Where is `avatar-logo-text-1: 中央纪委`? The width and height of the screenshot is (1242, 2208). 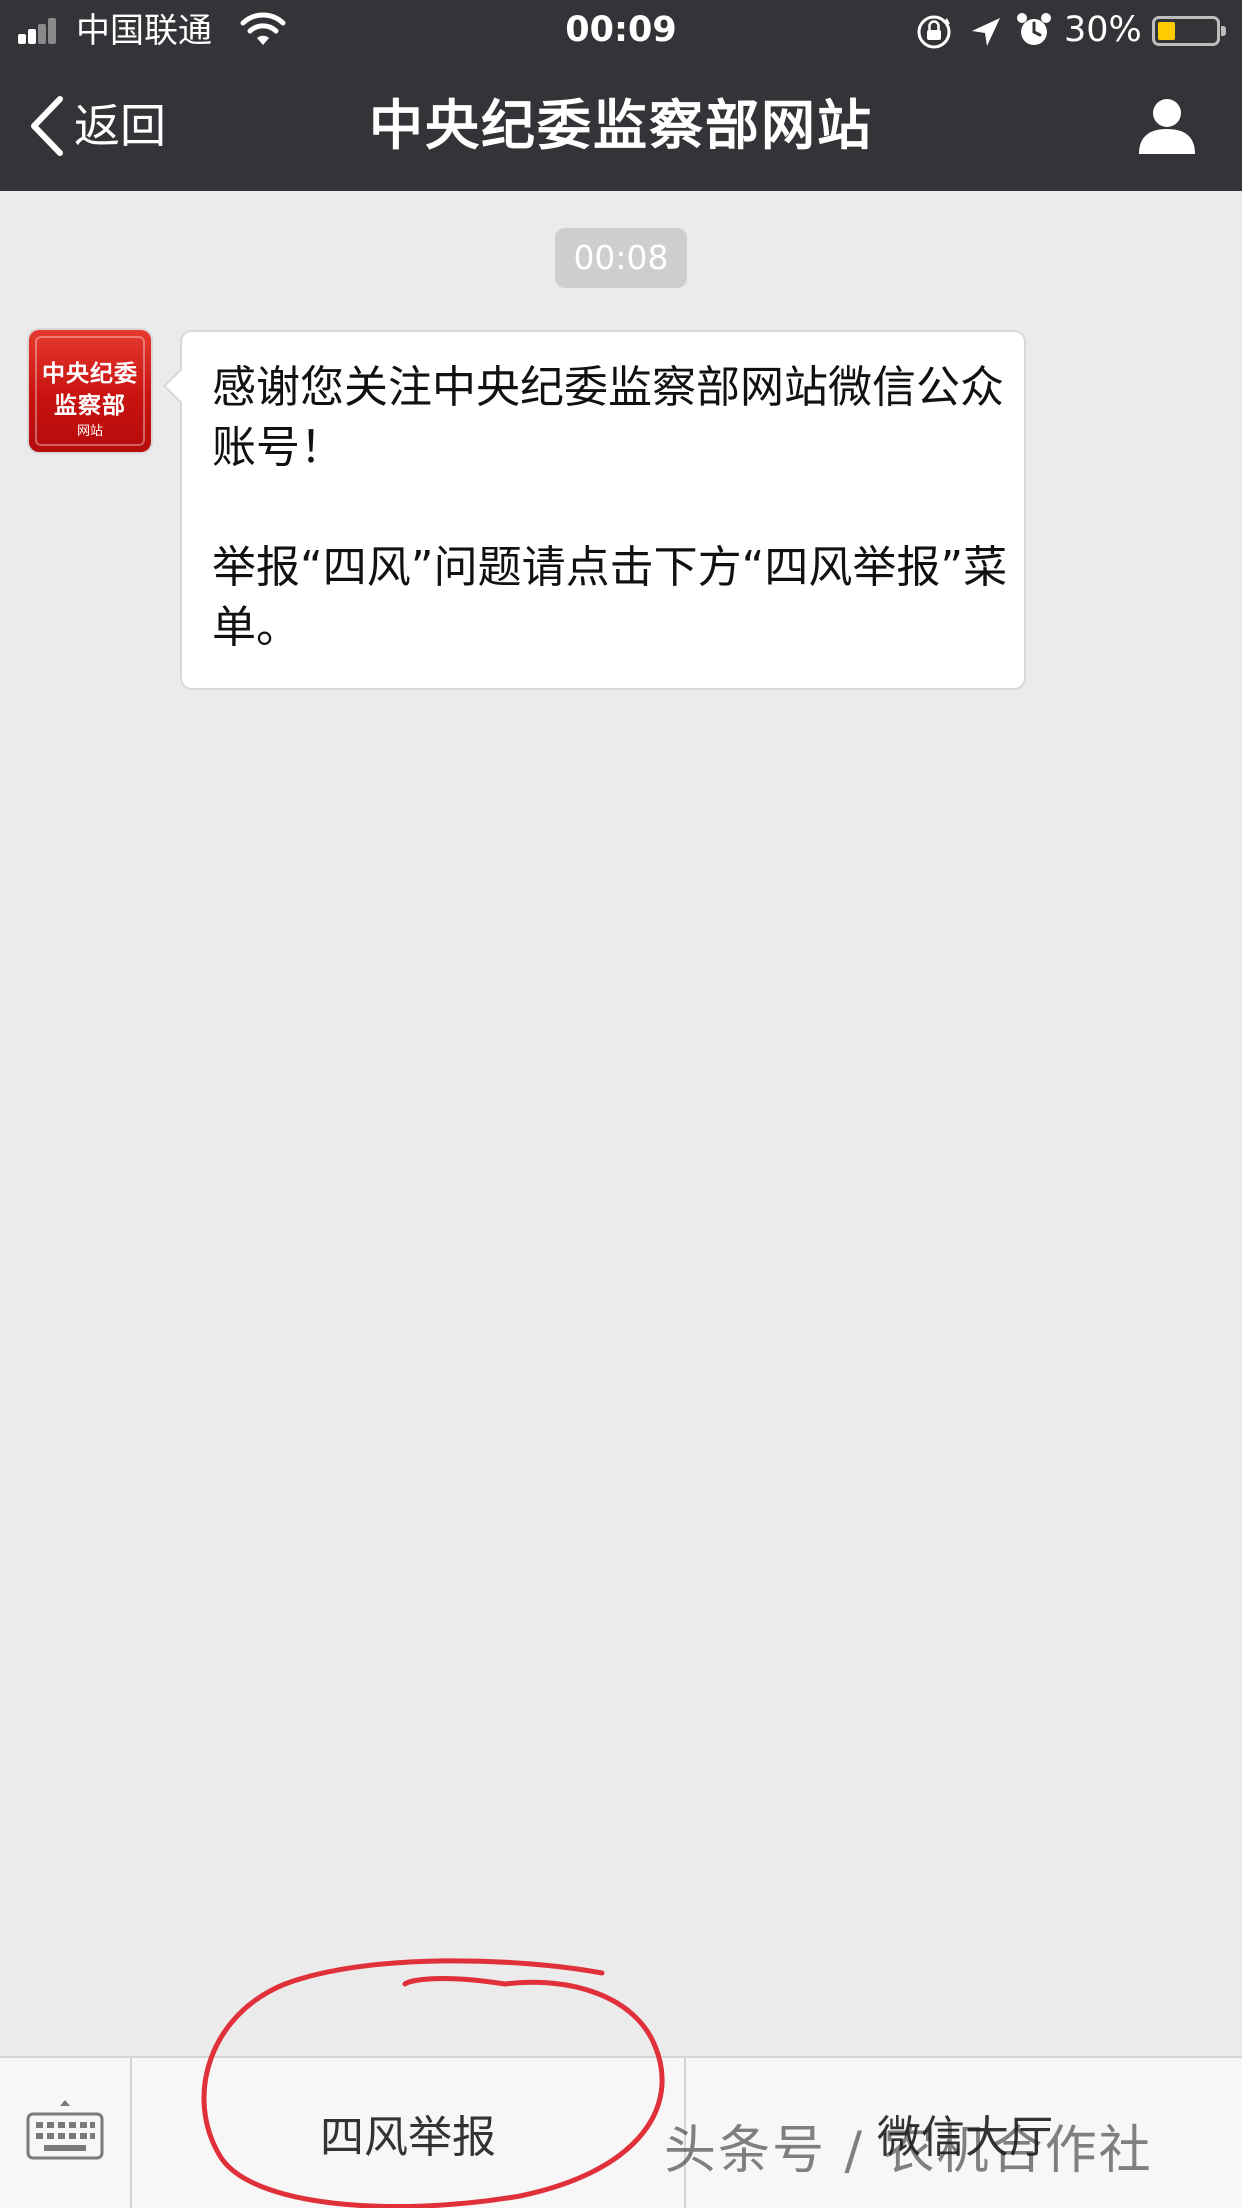
avatar-logo-text-1: 中央纪委 is located at coordinates (90, 373).